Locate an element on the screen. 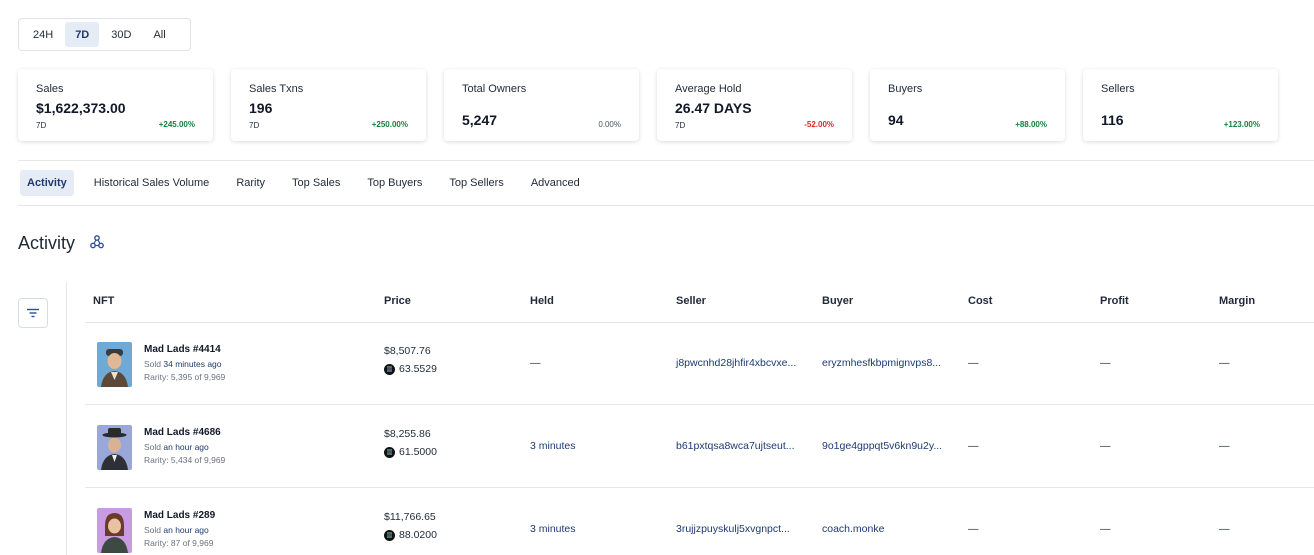 This screenshot has width=1314, height=555. share-nodes-icon is located at coordinates (97, 242).